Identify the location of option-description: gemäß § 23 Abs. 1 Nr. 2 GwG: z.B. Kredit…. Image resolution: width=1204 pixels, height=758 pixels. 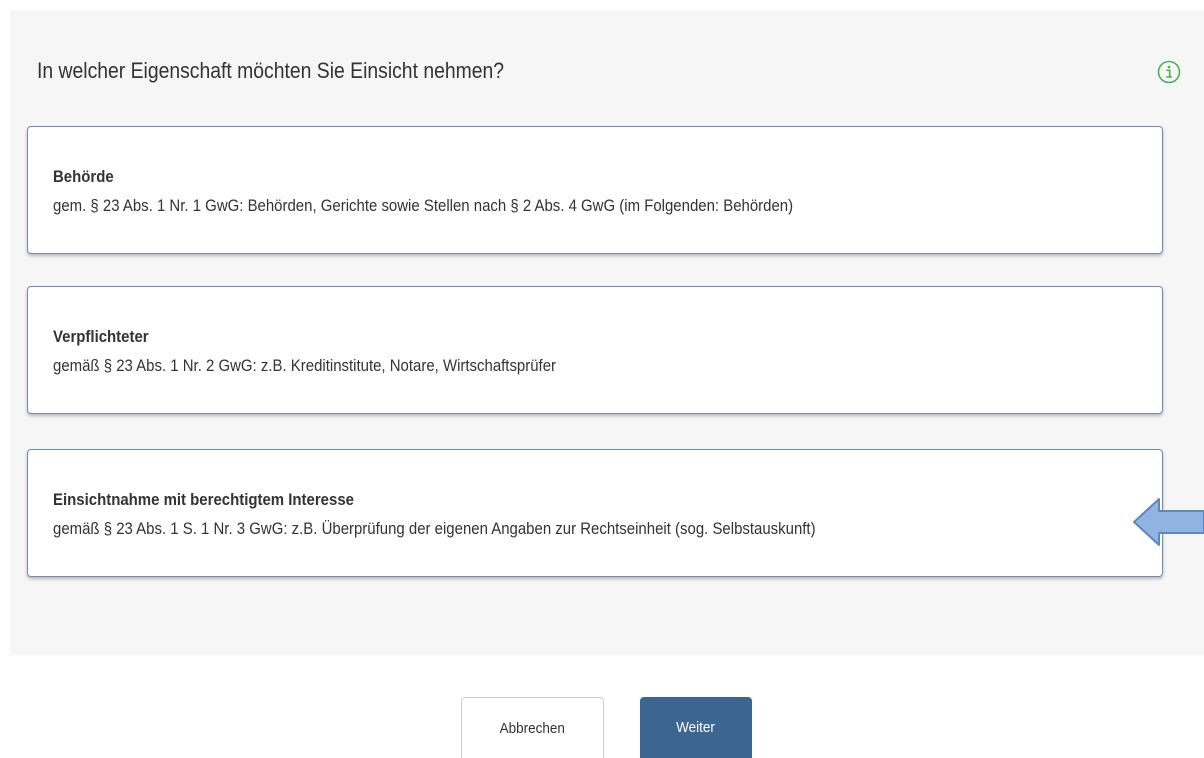
(305, 365).